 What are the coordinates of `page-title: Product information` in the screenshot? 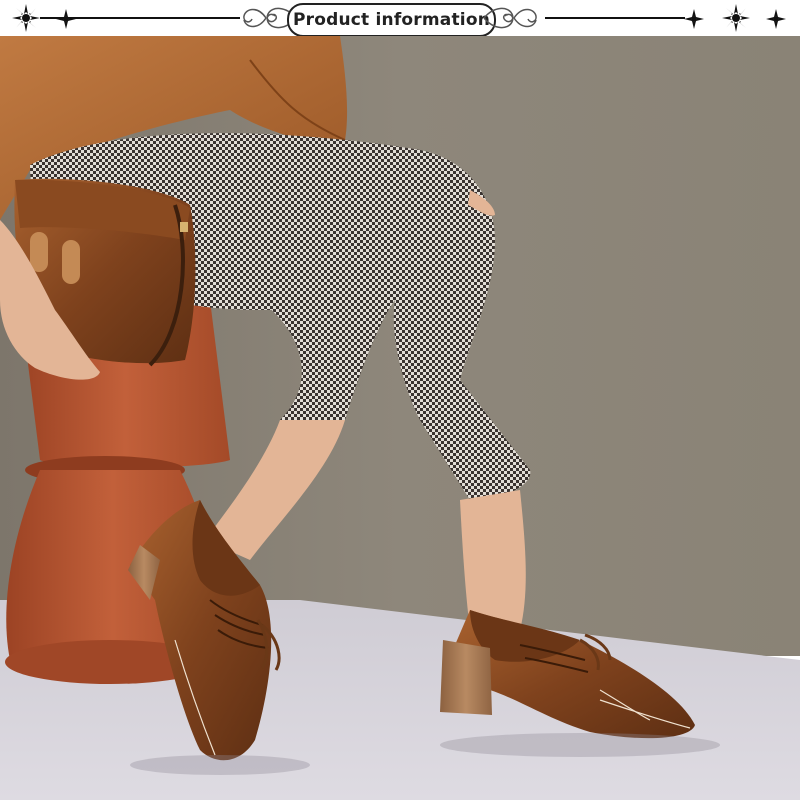 It's located at (391, 20).